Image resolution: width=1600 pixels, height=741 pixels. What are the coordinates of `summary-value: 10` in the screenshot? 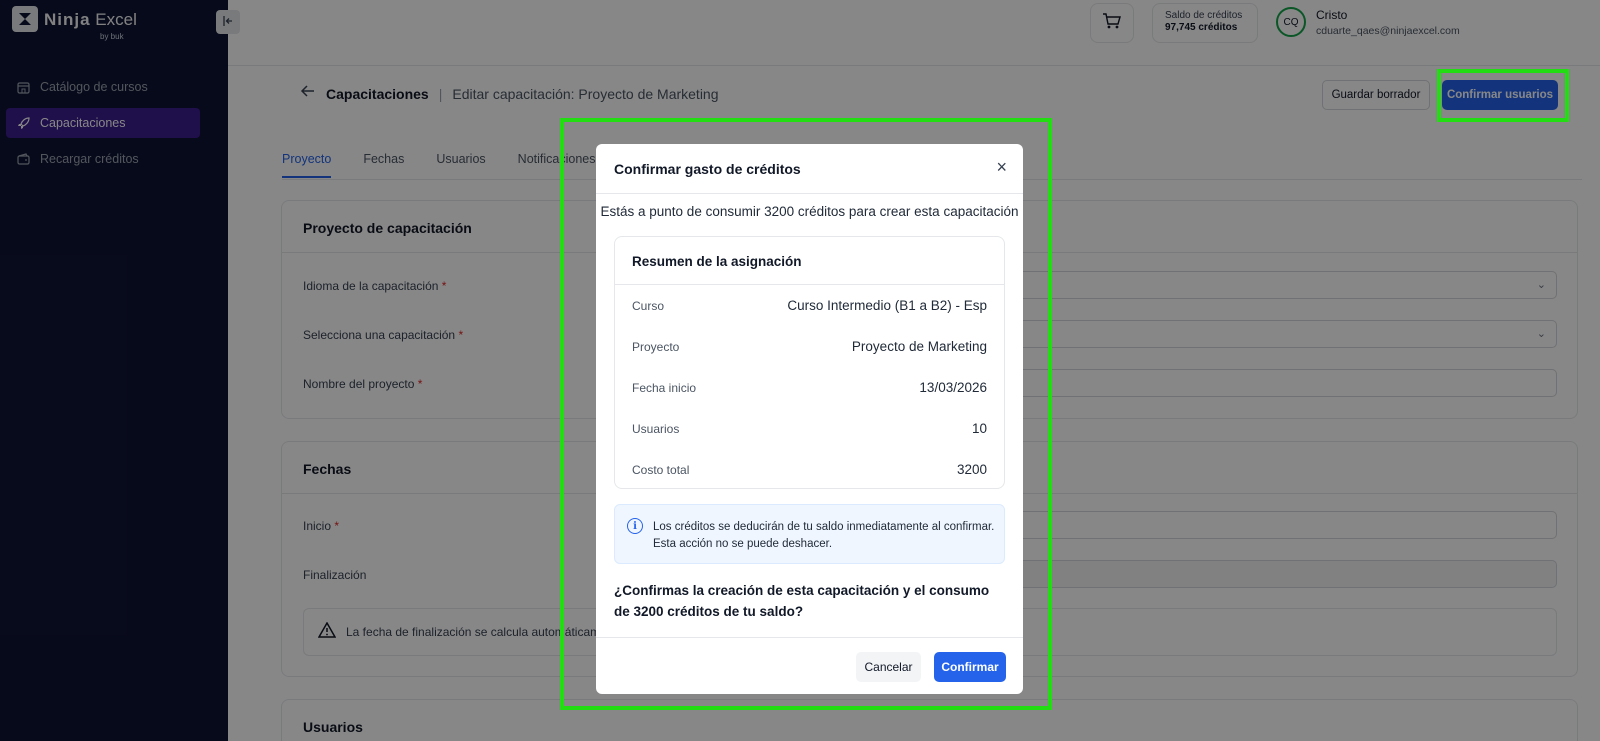 It's located at (979, 428).